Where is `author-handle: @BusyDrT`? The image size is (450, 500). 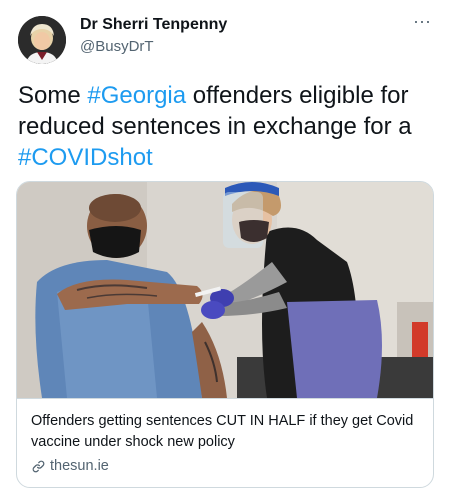 author-handle: @BusyDrT is located at coordinates (117, 46).